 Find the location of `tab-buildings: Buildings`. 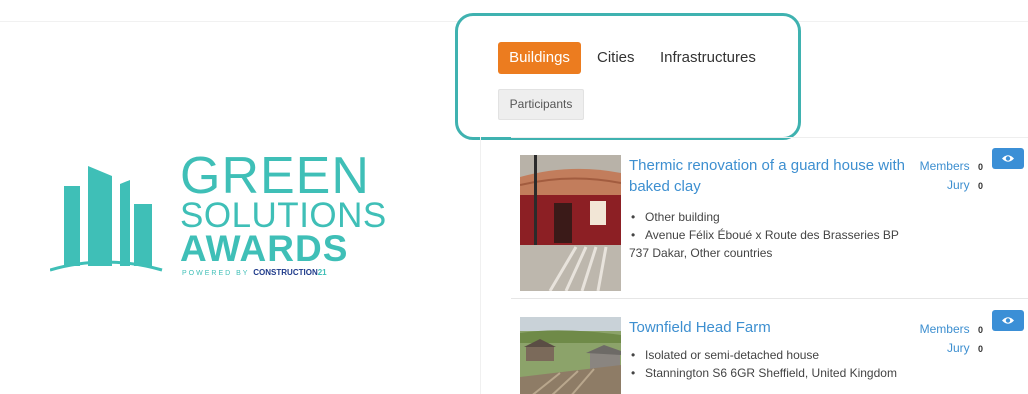

tab-buildings: Buildings is located at coordinates (539, 58).